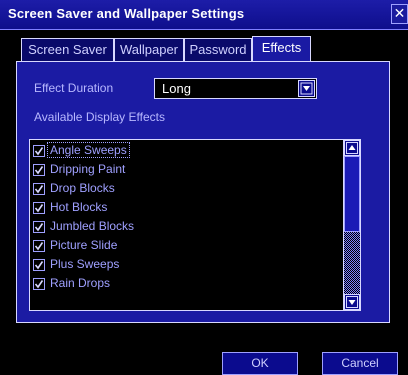  Describe the element at coordinates (85, 264) in the screenshot. I see `list-item-label: Plus Sweeps` at that location.